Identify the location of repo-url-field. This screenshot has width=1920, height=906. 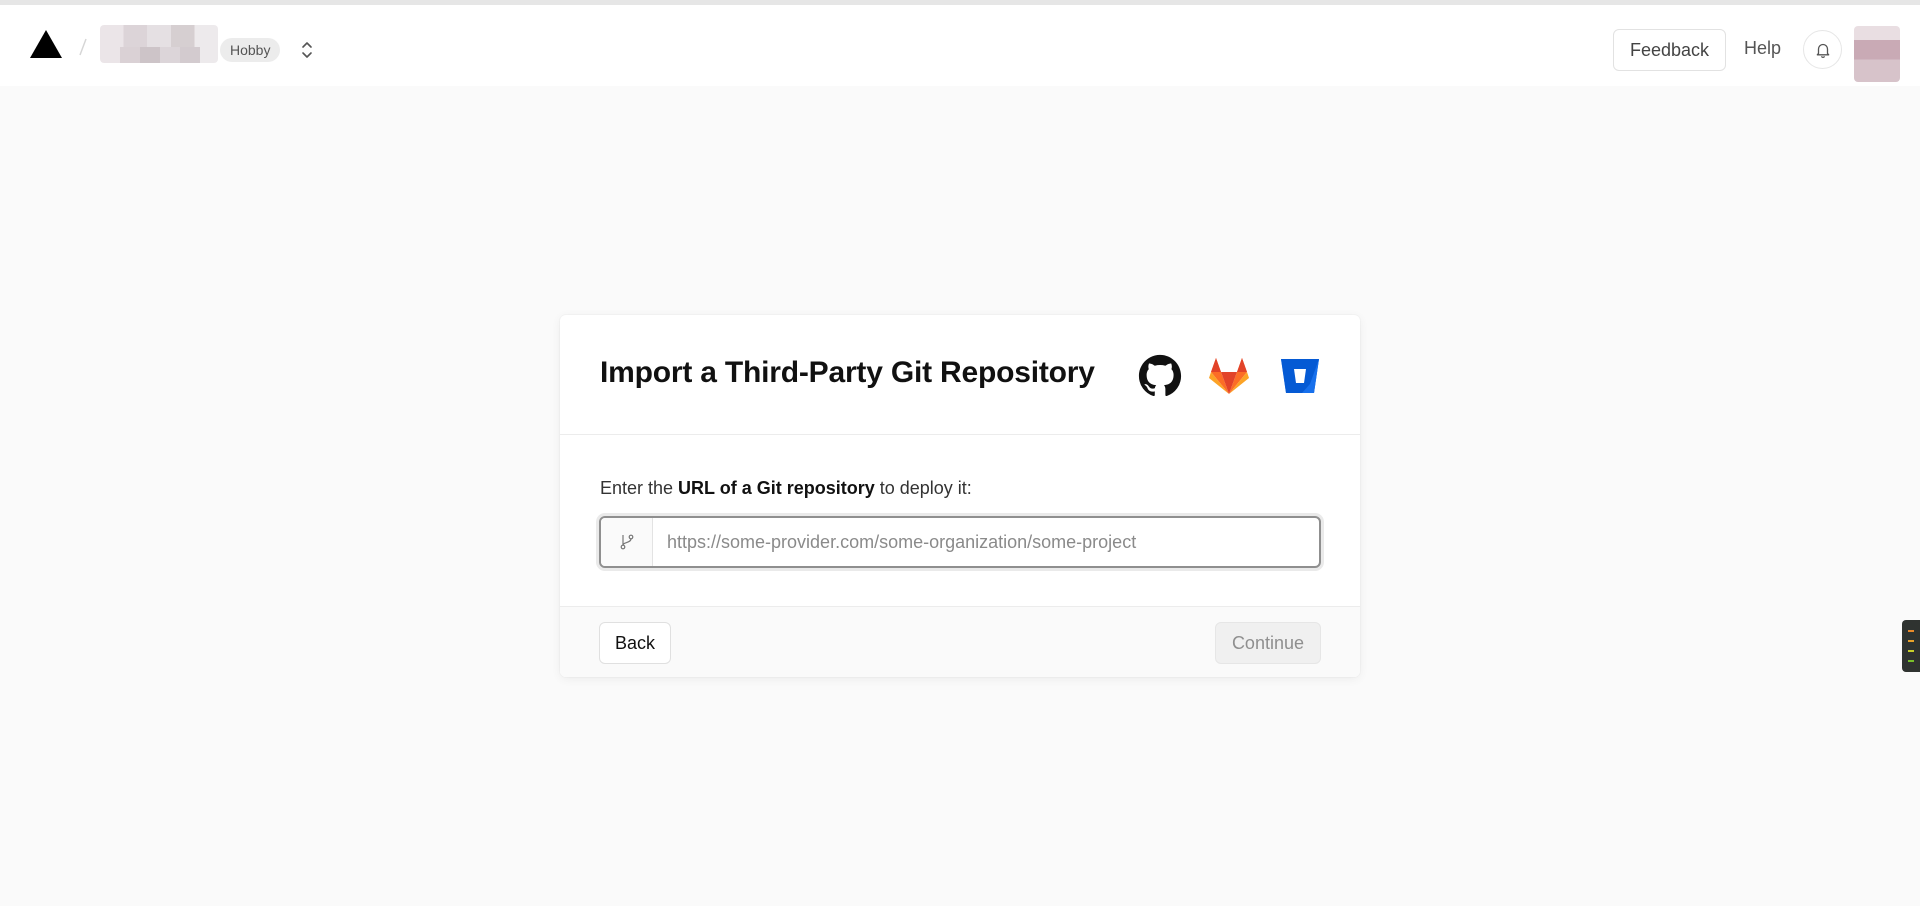
(960, 542).